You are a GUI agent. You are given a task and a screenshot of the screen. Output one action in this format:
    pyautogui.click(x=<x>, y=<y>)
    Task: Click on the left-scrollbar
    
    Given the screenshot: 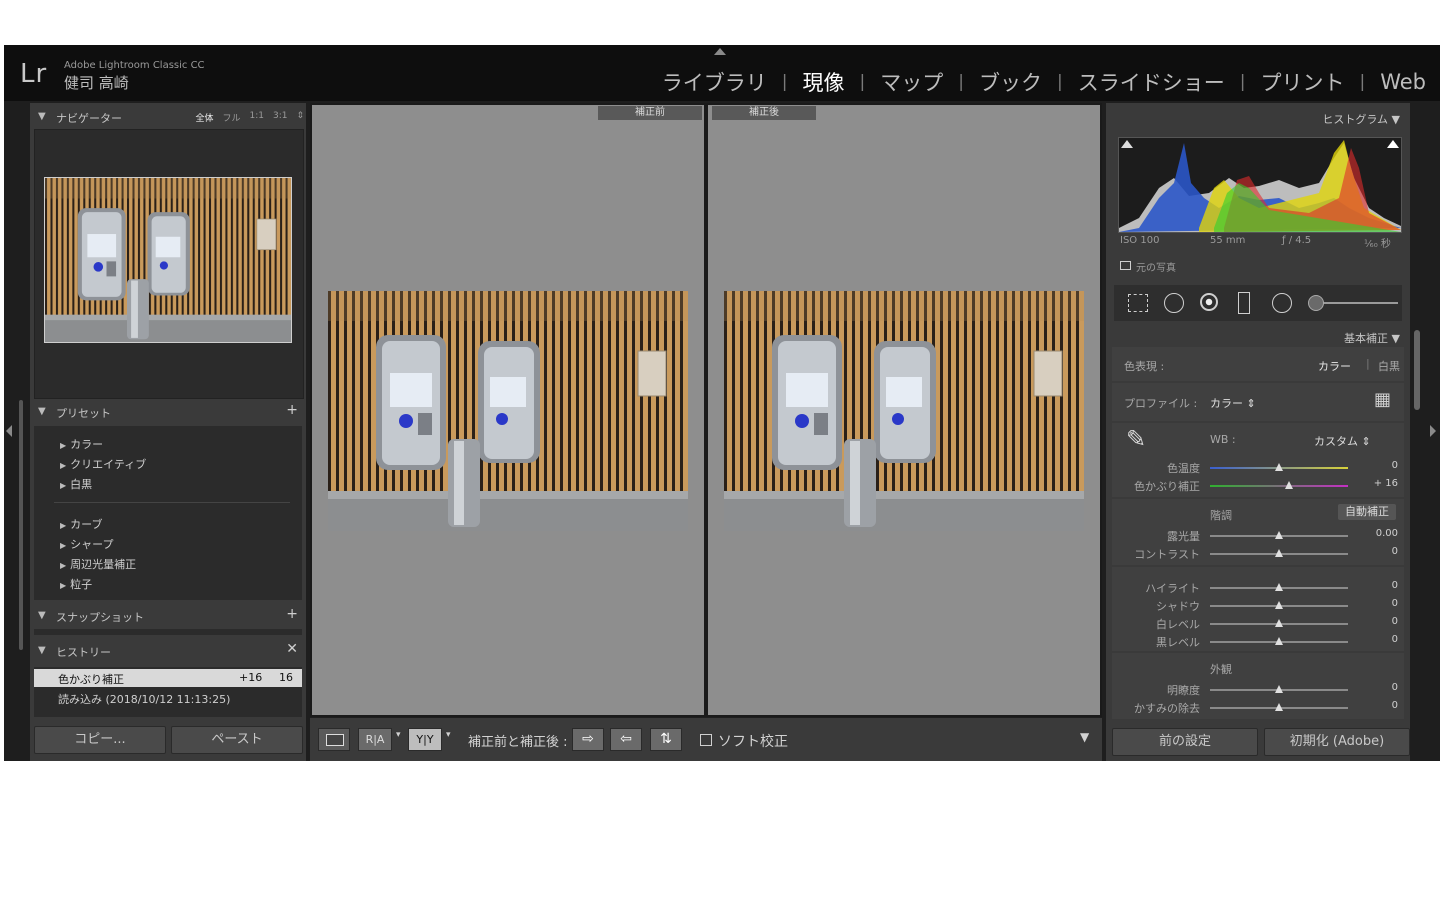 What is the action you would take?
    pyautogui.click(x=21, y=525)
    